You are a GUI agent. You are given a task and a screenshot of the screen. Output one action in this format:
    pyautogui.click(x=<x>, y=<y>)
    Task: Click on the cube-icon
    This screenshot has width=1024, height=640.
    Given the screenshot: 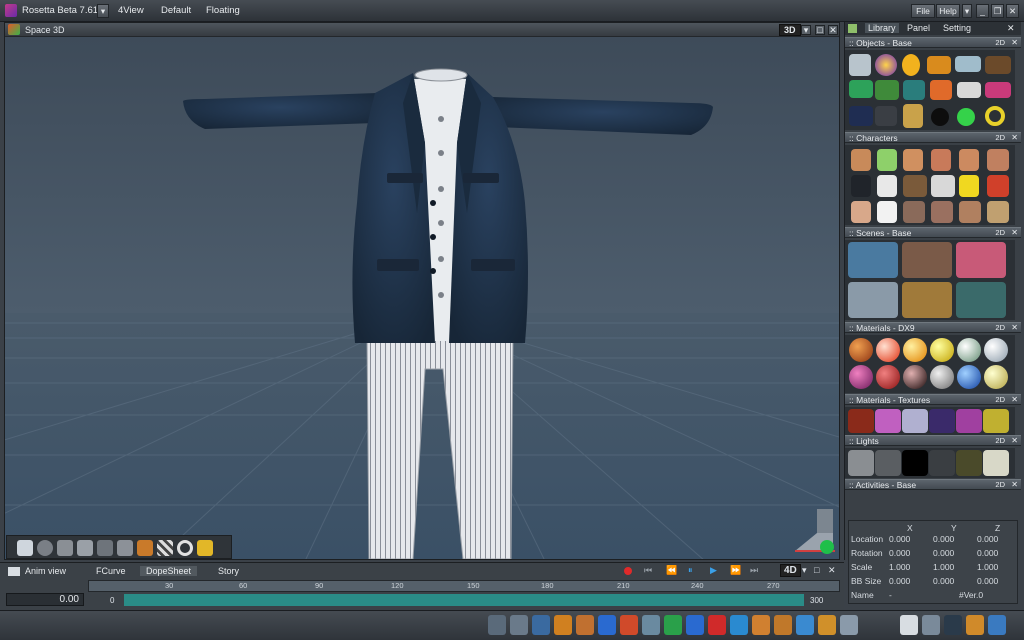 What is the action you would take?
    pyautogui.click(x=563, y=625)
    